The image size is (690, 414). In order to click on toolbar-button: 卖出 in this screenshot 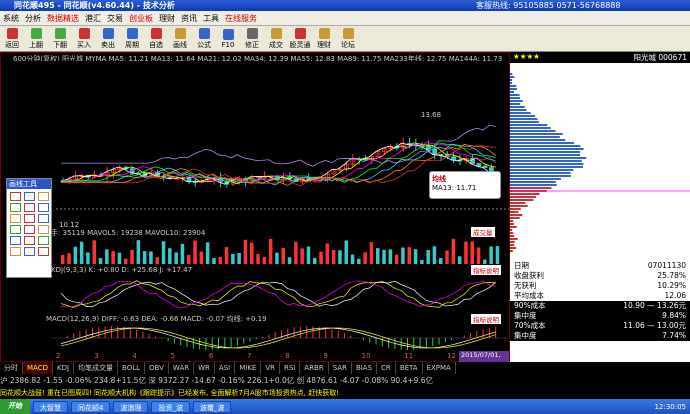, I will do `click(108, 39)`.